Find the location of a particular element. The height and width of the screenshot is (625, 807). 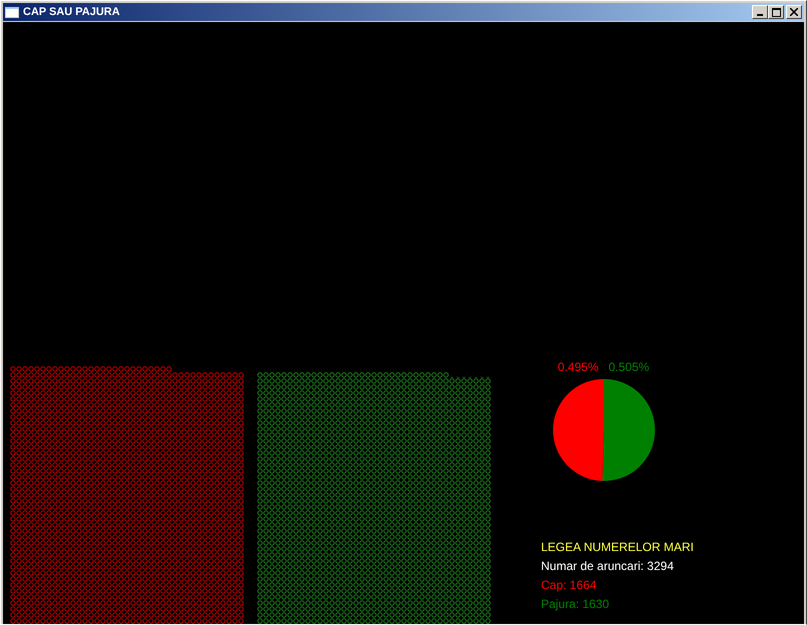

count-text: Pajura: 1630 is located at coordinates (575, 604).